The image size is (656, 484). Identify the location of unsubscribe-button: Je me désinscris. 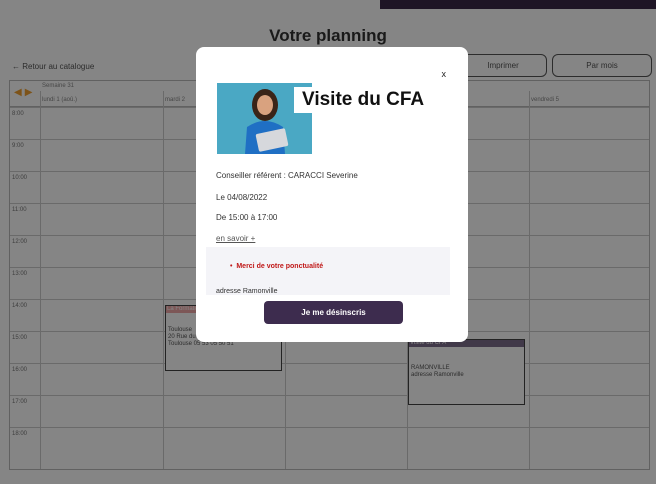
(333, 312).